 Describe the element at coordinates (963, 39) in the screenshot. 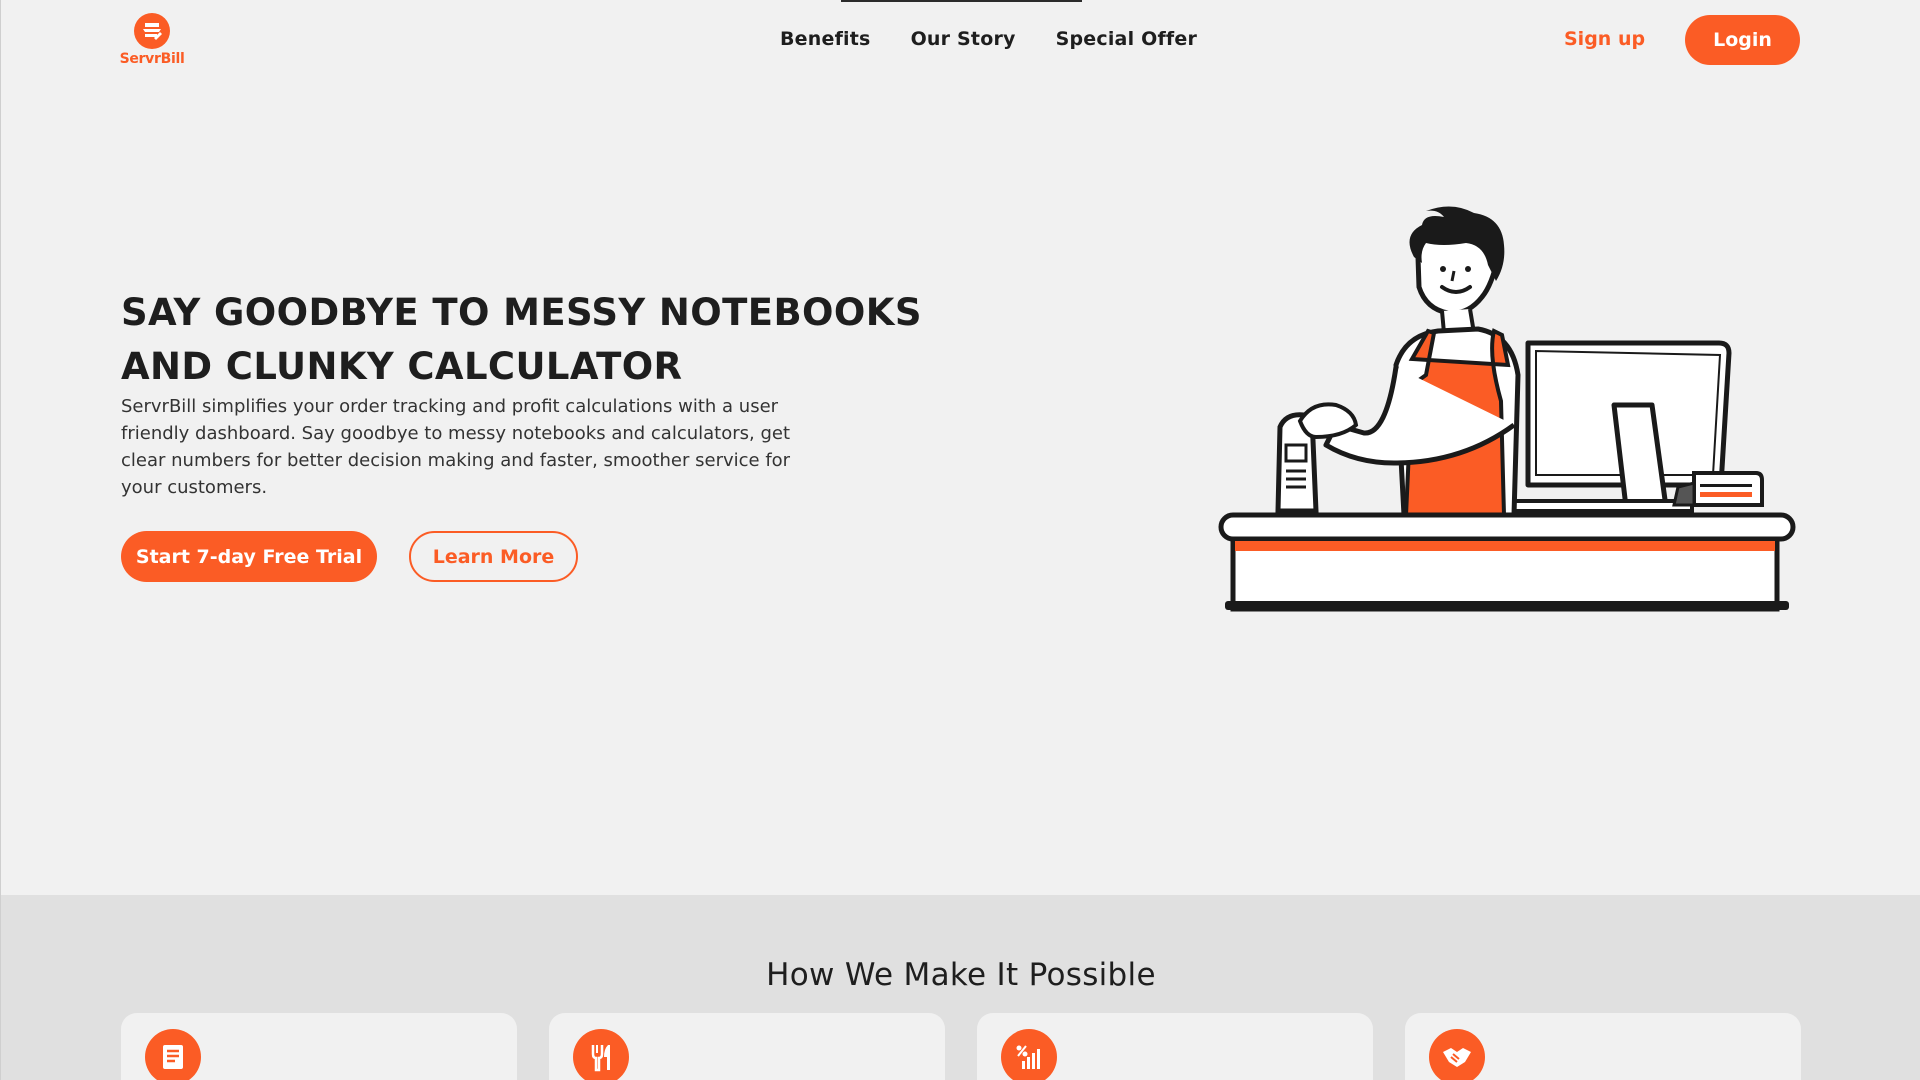

I see `nav-our-story: Our Story` at that location.